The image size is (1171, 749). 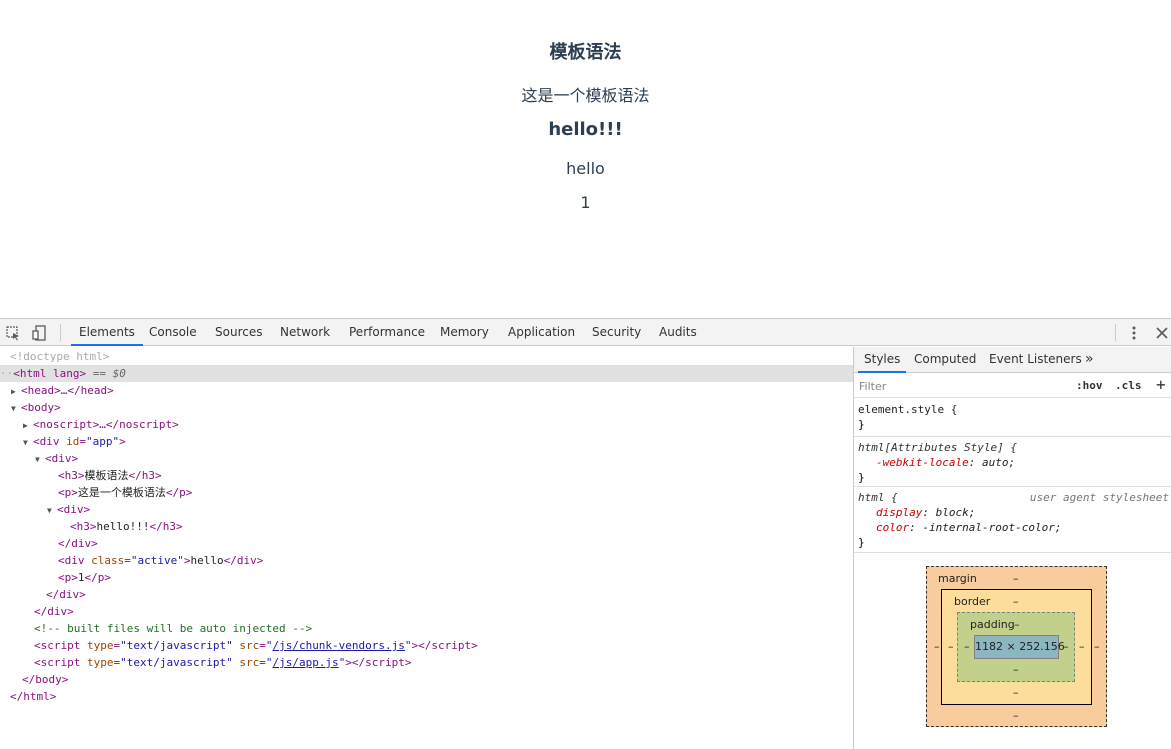 What do you see at coordinates (585, 168) in the screenshot?
I see `page-active-div: hello` at bounding box center [585, 168].